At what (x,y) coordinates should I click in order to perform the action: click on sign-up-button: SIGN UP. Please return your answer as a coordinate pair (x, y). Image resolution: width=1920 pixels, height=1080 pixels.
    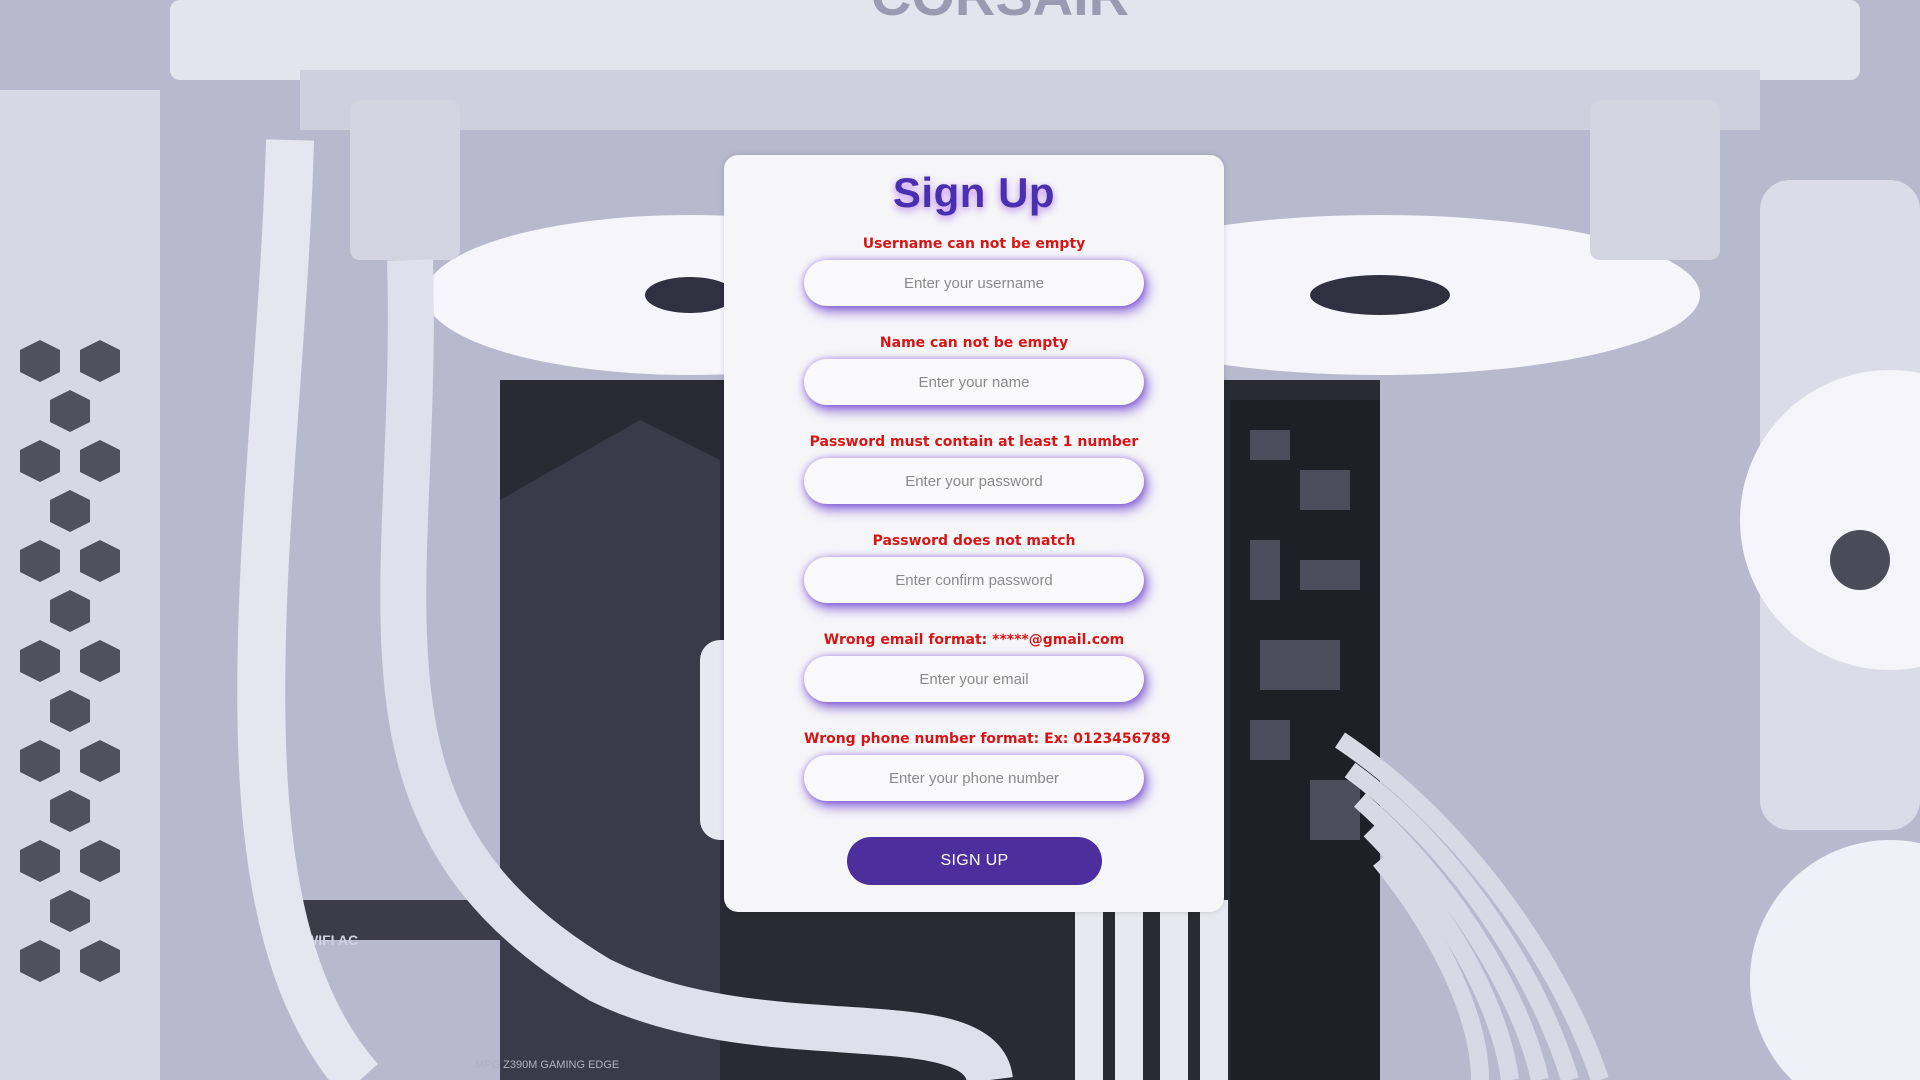
    Looking at the image, I should click on (974, 861).